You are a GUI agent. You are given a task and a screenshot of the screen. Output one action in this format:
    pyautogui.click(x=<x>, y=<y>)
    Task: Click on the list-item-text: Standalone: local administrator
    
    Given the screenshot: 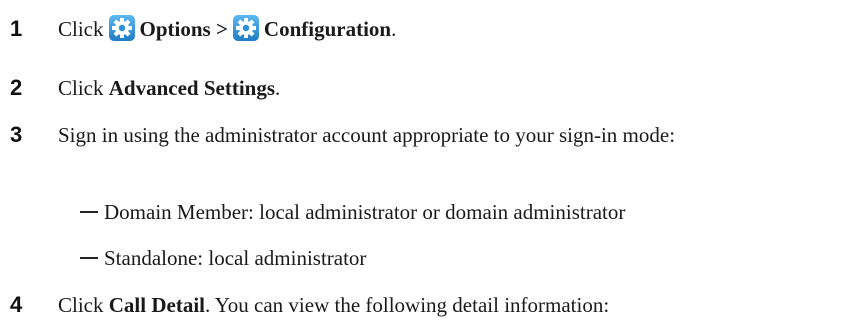 What is the action you would take?
    pyautogui.click(x=235, y=258)
    